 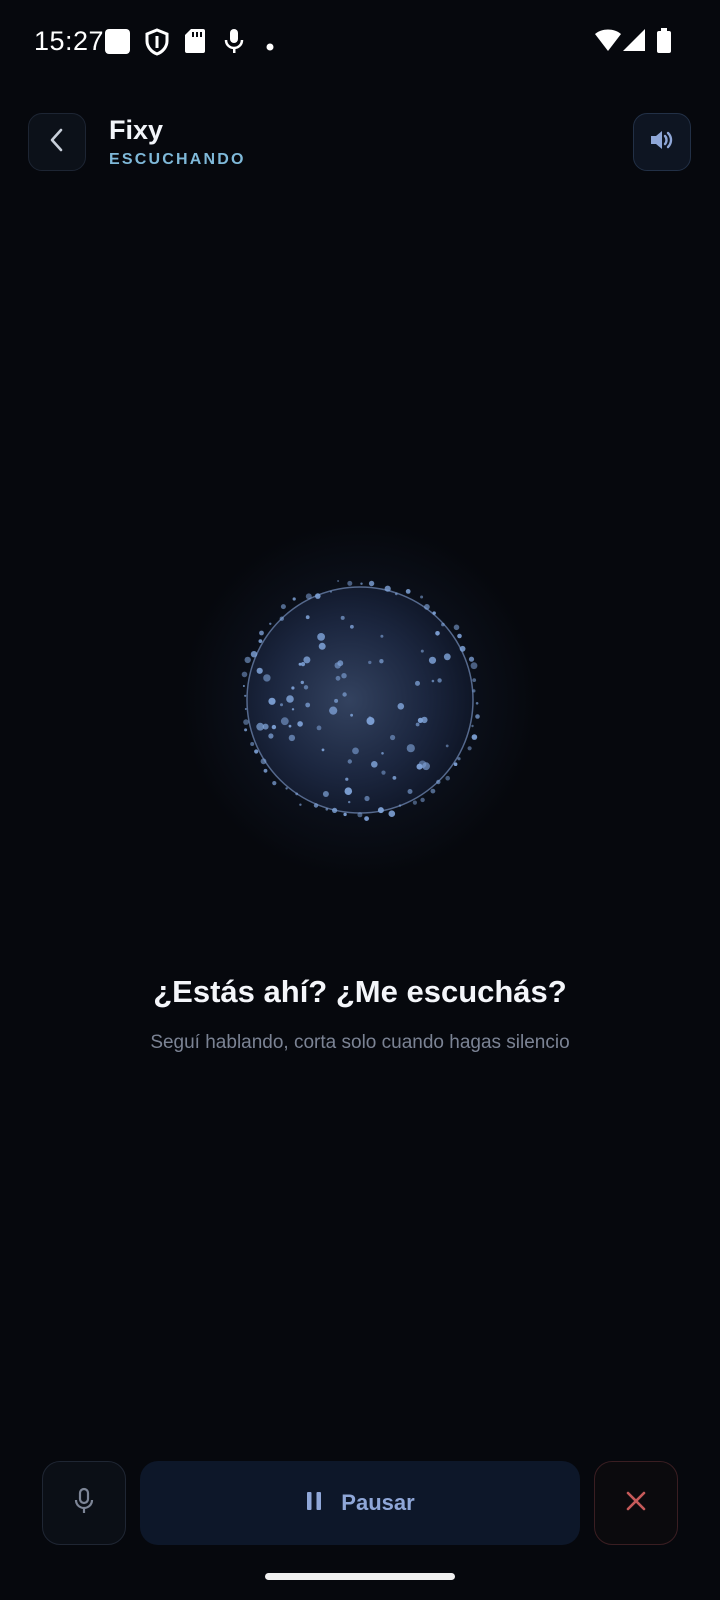 I want to click on chevron-left-icon, so click(x=57, y=142).